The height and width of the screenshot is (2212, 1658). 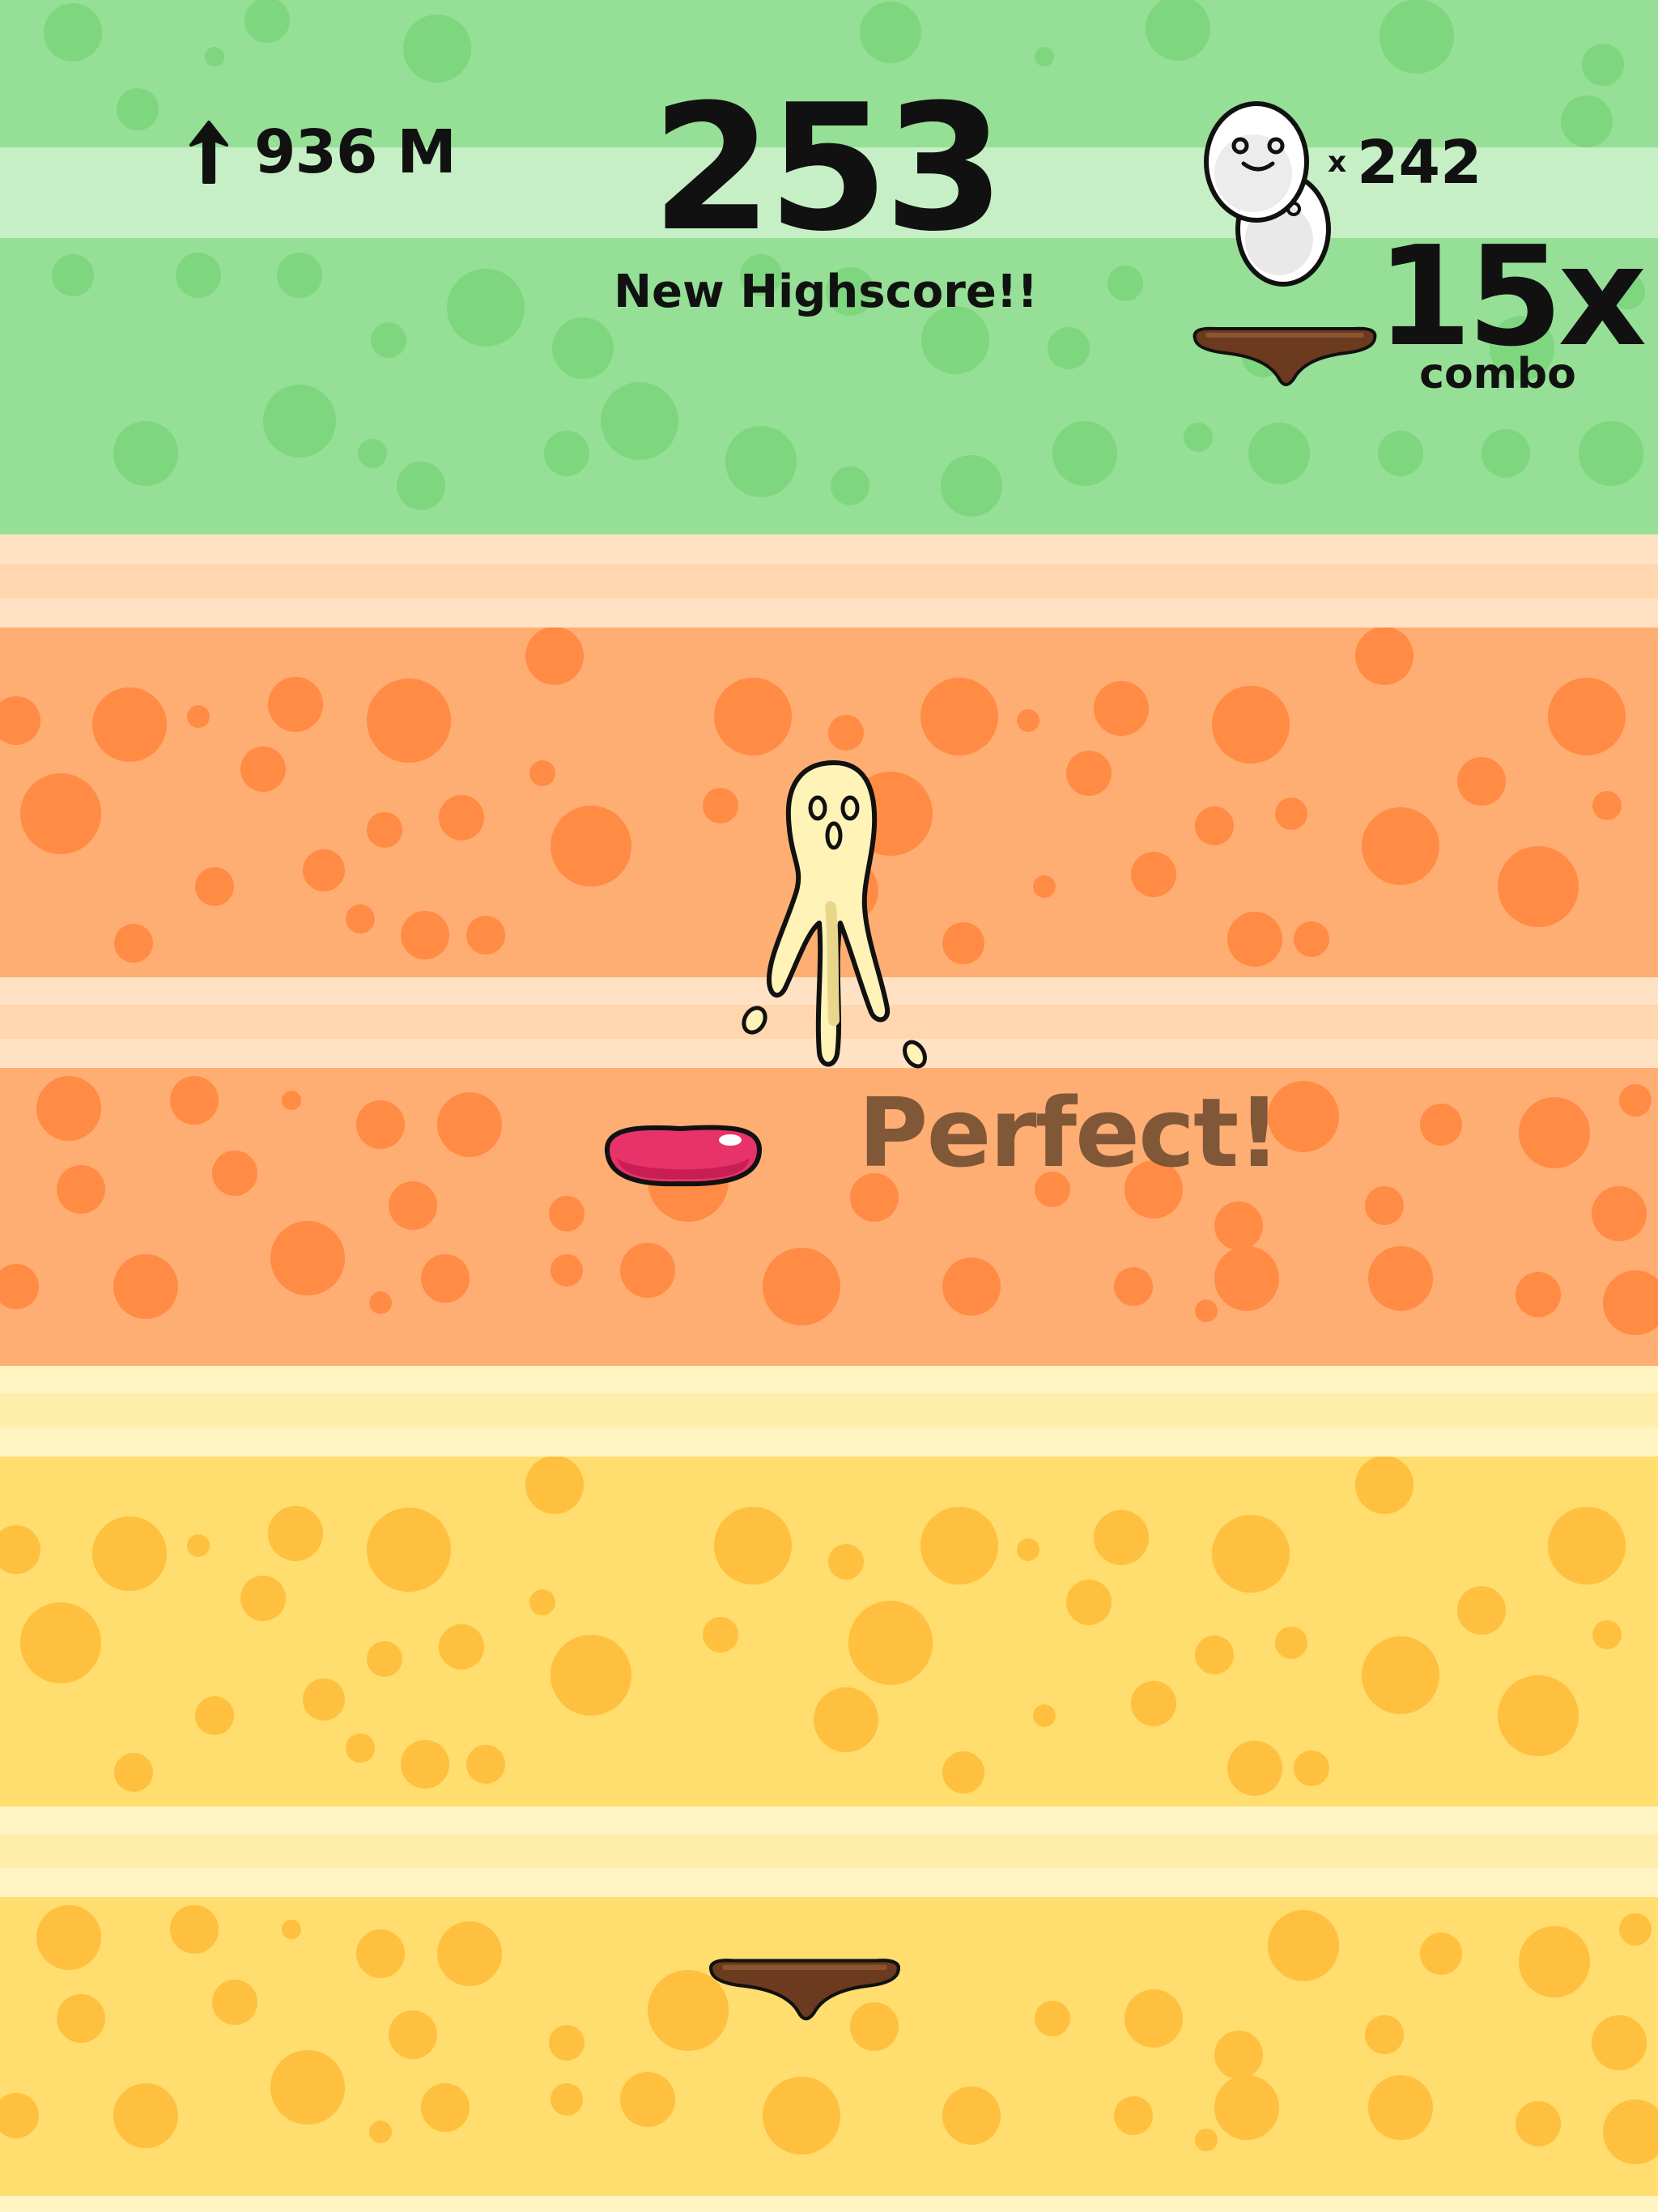 I want to click on distance-value: 936 M, so click(x=355, y=152).